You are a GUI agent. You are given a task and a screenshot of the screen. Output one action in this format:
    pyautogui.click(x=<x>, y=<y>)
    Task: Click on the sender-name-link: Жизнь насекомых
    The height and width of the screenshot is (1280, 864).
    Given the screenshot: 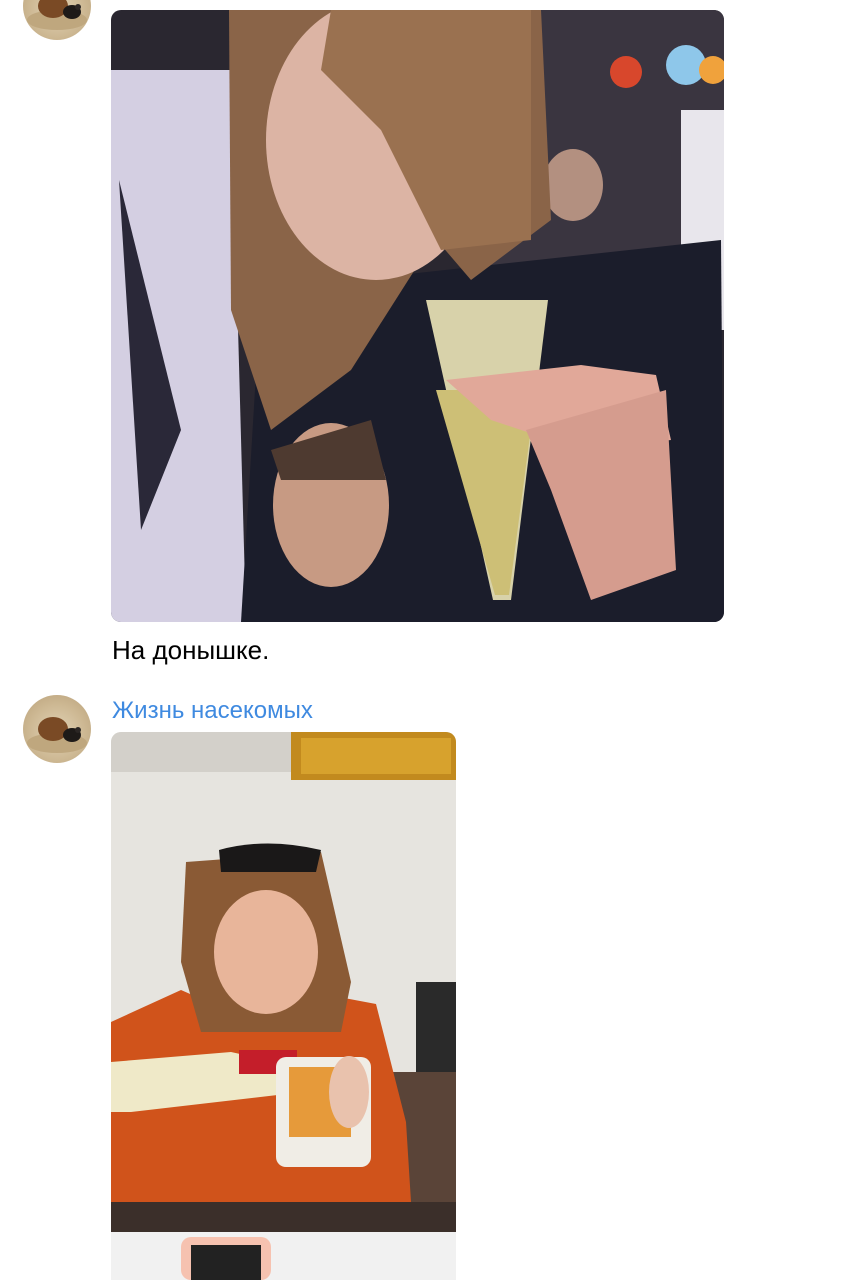 What is the action you would take?
    pyautogui.click(x=212, y=711)
    